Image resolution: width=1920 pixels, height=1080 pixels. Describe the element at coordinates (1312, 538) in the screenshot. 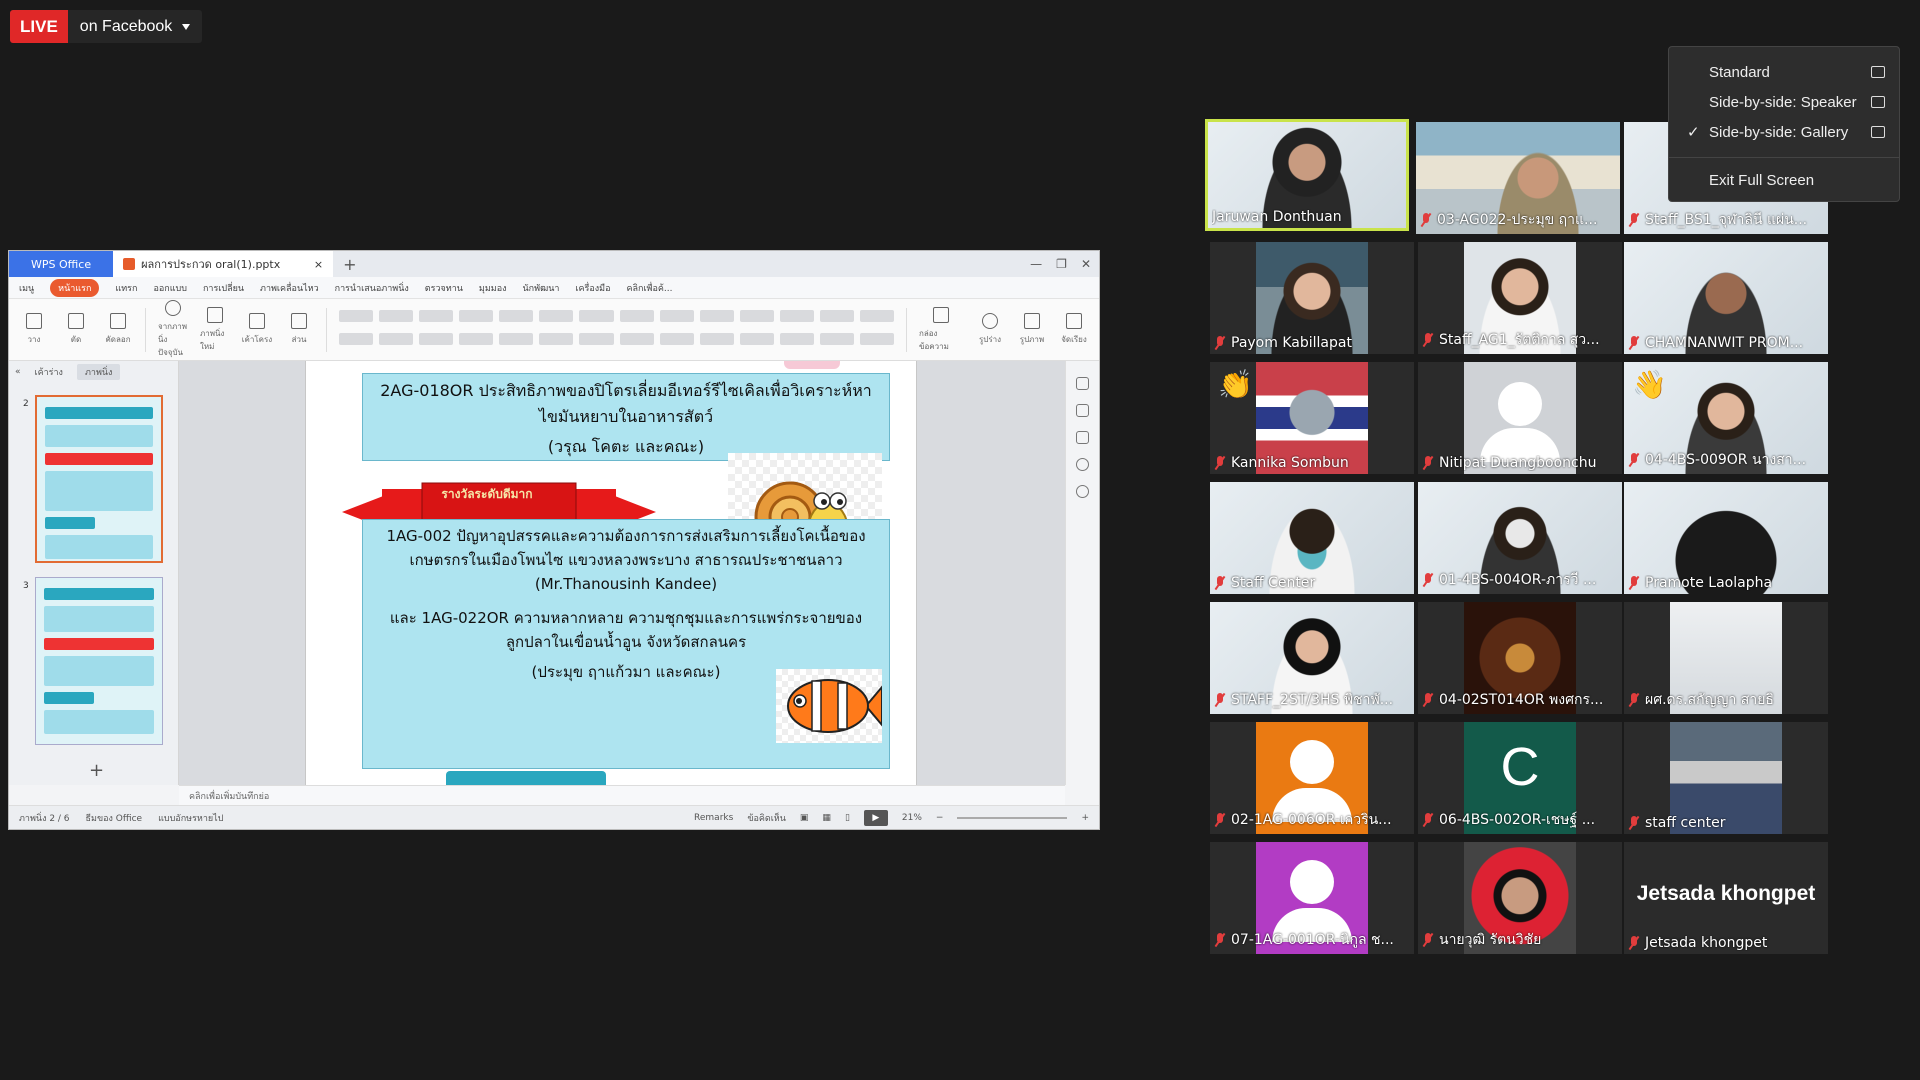

I see `participant-tile: Staff Center` at that location.